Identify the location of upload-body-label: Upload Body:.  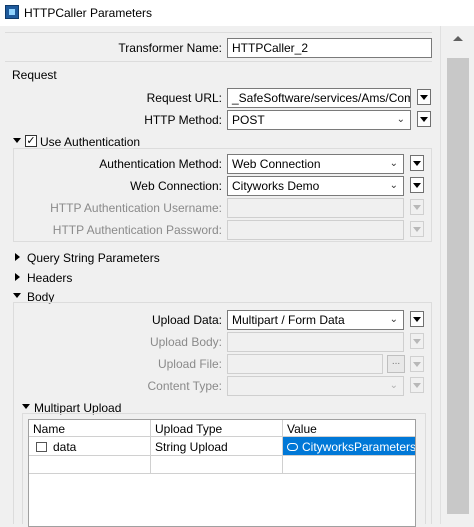
(185, 342).